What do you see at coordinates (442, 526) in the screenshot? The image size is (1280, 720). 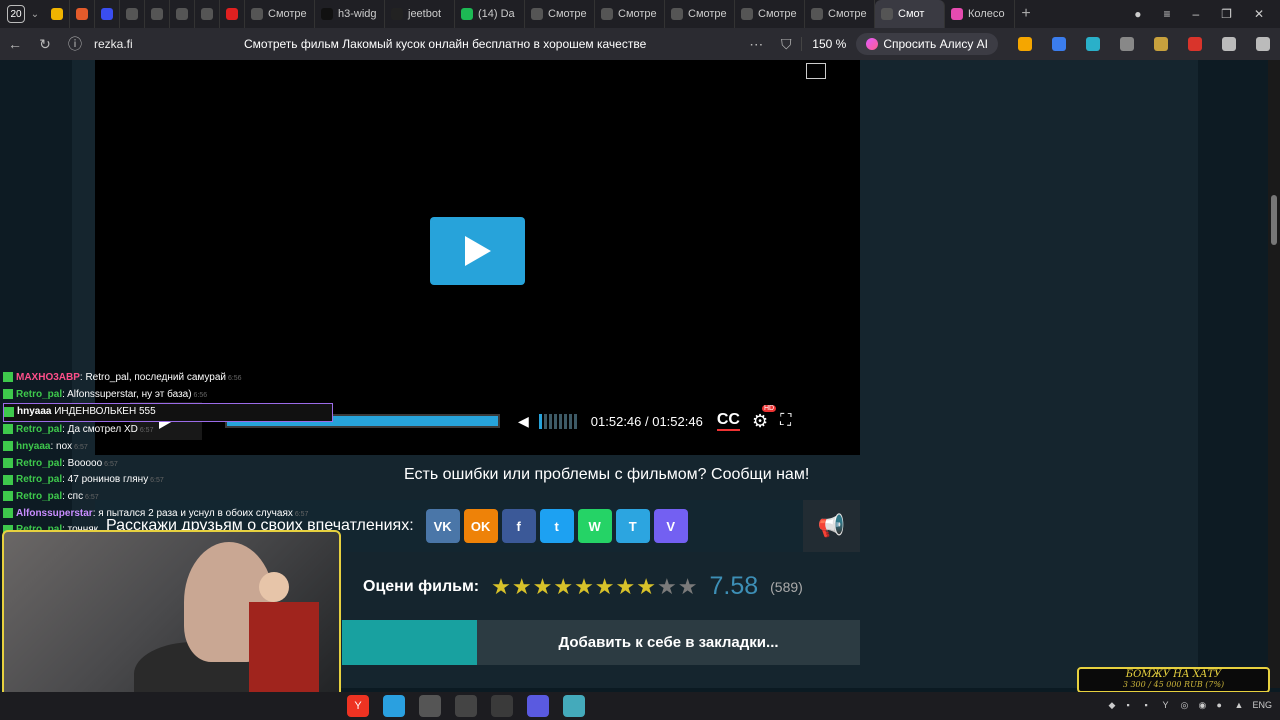 I see `share-social-button: VK` at bounding box center [442, 526].